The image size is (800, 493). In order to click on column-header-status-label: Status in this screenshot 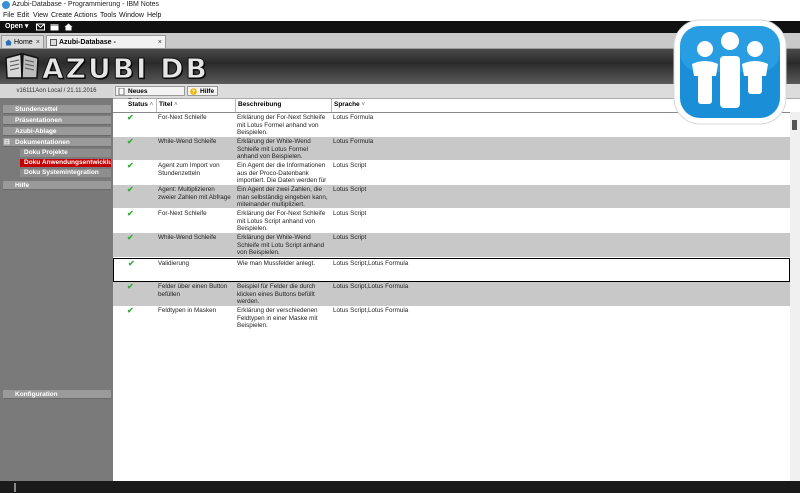, I will do `click(138, 104)`.